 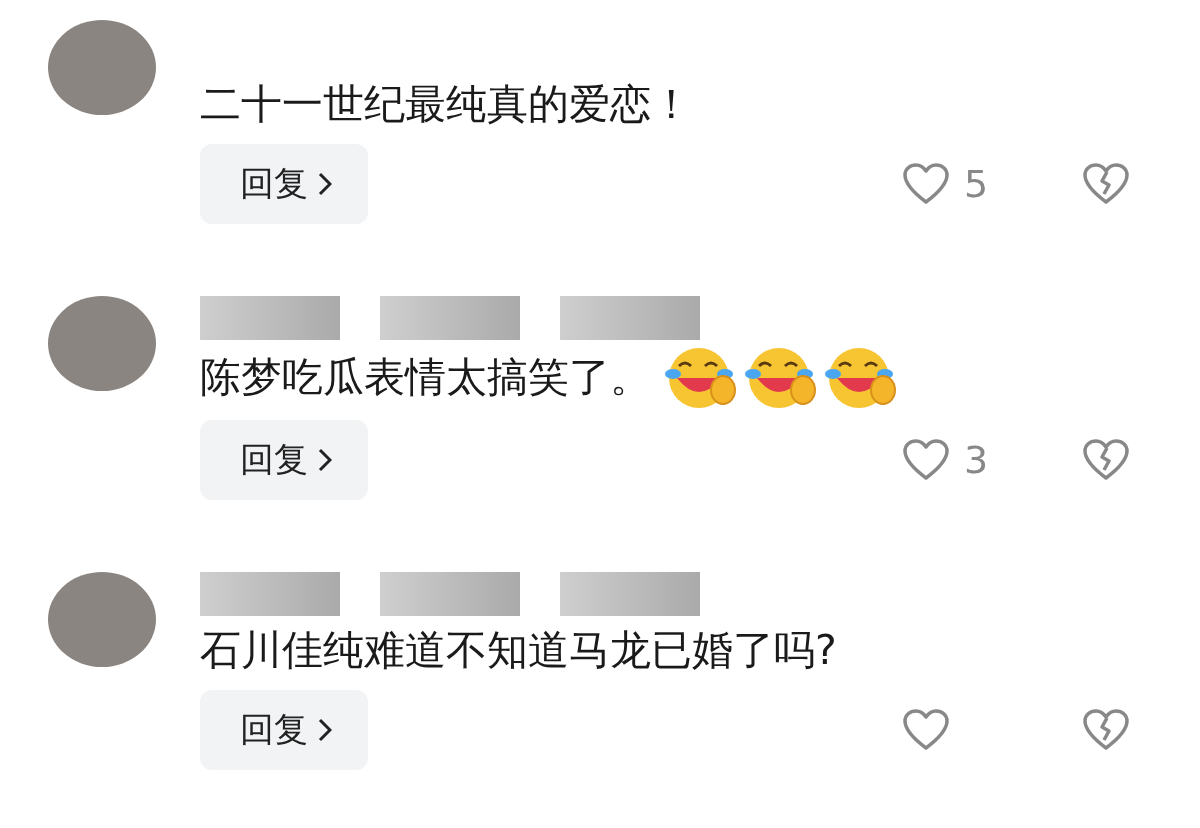 I want to click on like-count: 5, so click(x=976, y=184).